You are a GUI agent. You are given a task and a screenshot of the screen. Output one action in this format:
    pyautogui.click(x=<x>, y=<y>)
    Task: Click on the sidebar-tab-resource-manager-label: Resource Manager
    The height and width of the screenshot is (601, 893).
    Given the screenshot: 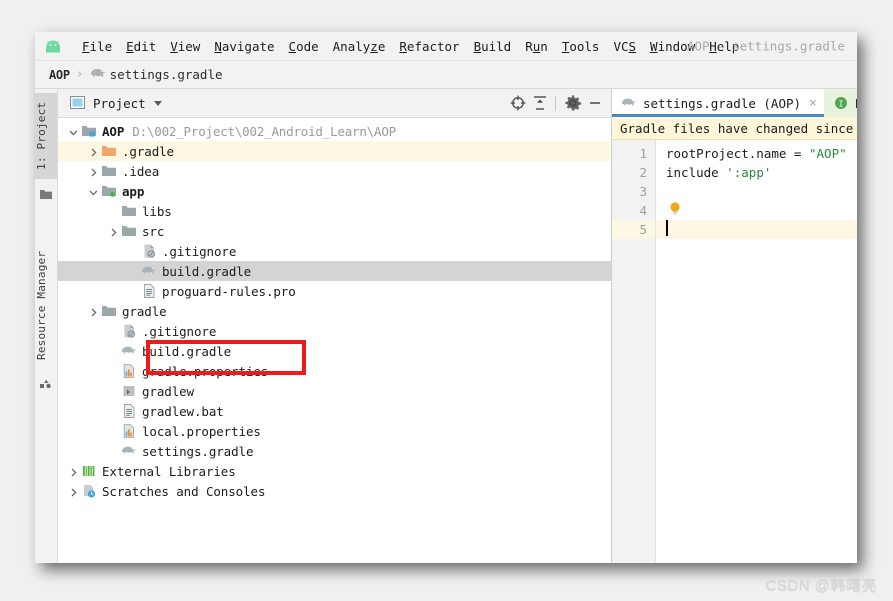 What is the action you would take?
    pyautogui.click(x=41, y=305)
    